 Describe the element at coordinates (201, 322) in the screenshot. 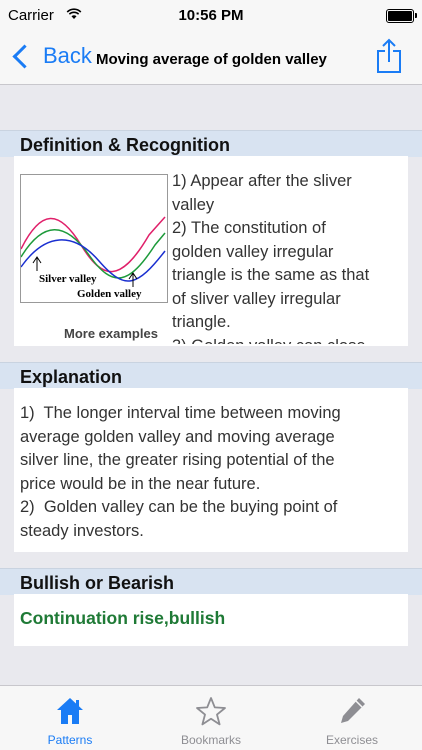

I see `definition-line: triangle.` at that location.